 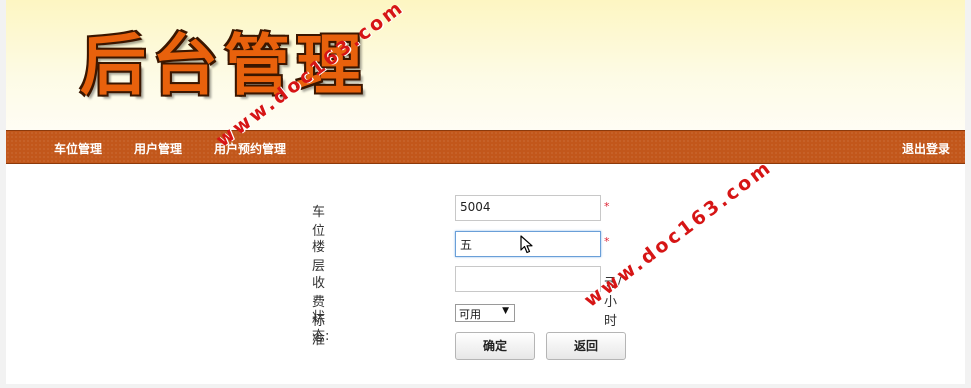 What do you see at coordinates (613, 302) in the screenshot?
I see `fee-unit: 元/小时` at bounding box center [613, 302].